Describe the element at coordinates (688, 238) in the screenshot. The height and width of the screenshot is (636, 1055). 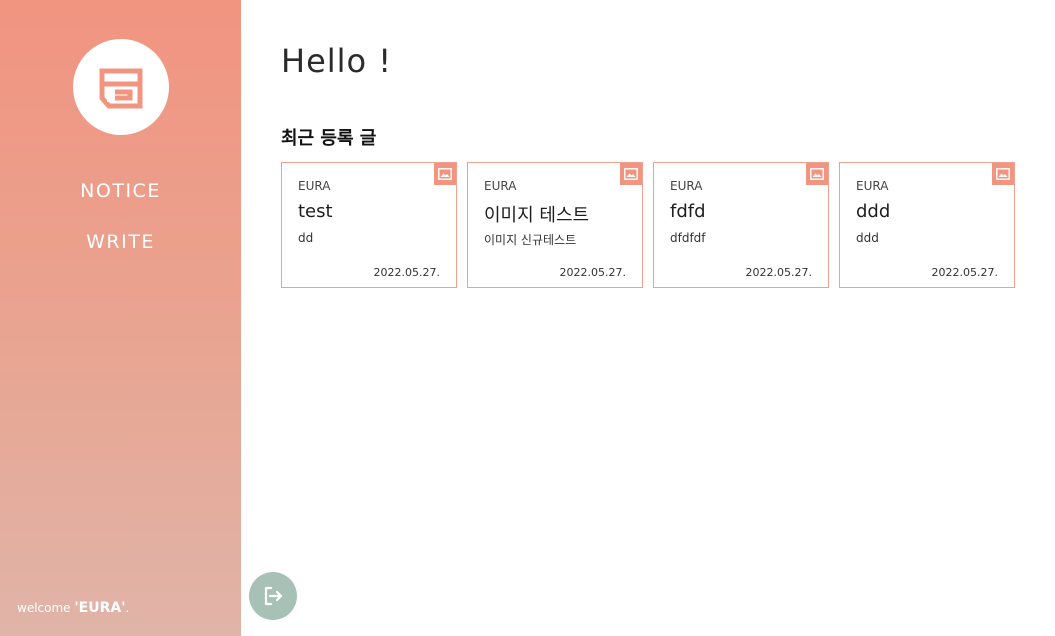
I see `post-excerpt: dfdfdf` at that location.